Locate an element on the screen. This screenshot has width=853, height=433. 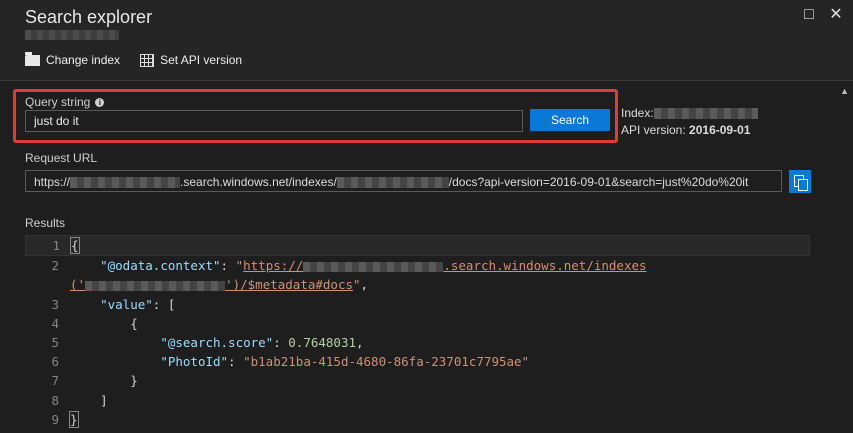
toolbar: Change index Set API version is located at coordinates (133, 59).